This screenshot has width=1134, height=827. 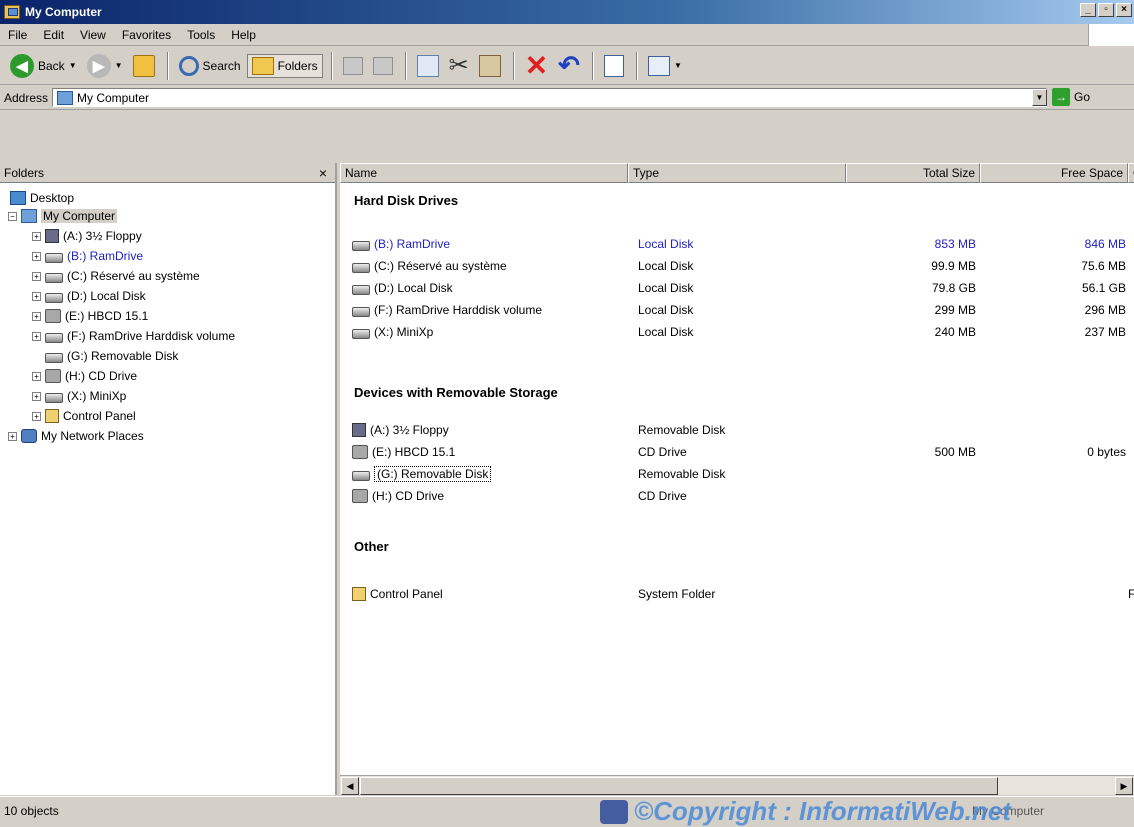 I want to click on list-item-name: (E:) HBCD 15.1, so click(x=414, y=452).